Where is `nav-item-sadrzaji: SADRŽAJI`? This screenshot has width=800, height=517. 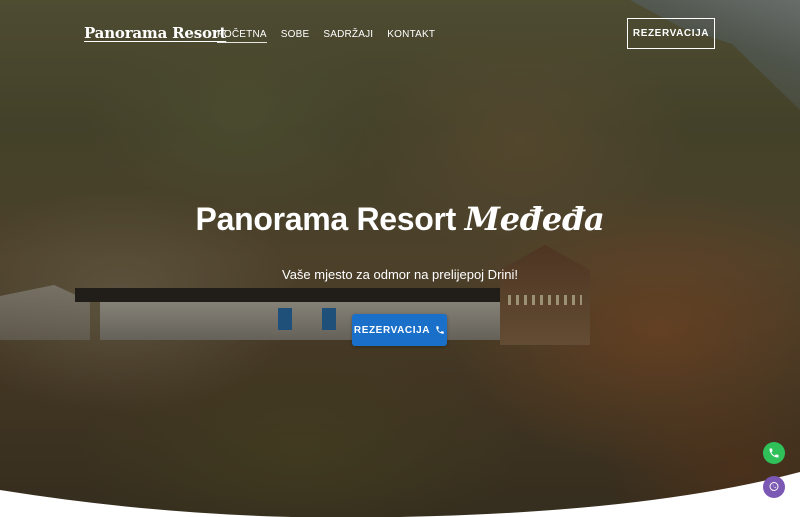 nav-item-sadrzaji: SADRŽAJI is located at coordinates (348, 36).